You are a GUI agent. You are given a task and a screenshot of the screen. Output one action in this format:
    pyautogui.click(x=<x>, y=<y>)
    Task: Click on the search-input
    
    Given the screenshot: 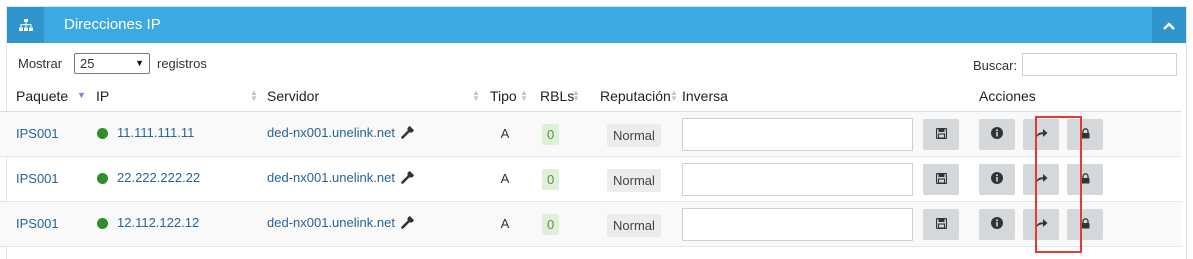 What is the action you would take?
    pyautogui.click(x=1099, y=64)
    